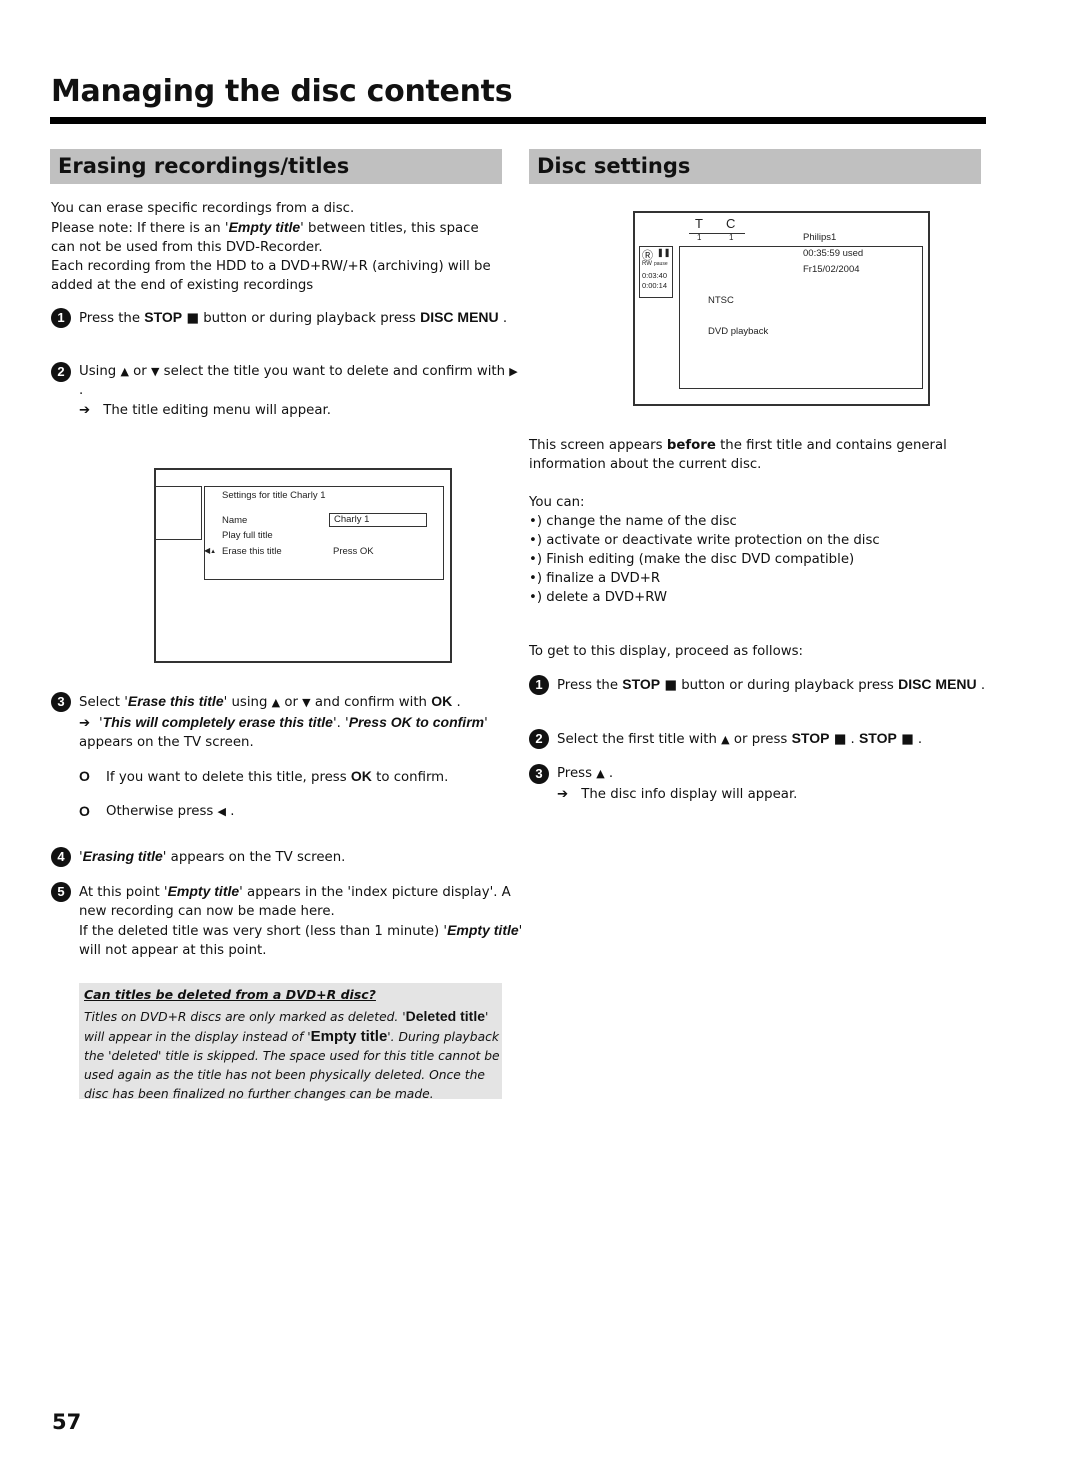 The width and height of the screenshot is (1080, 1473). What do you see at coordinates (760, 739) in the screenshot?
I see `text: or press` at bounding box center [760, 739].